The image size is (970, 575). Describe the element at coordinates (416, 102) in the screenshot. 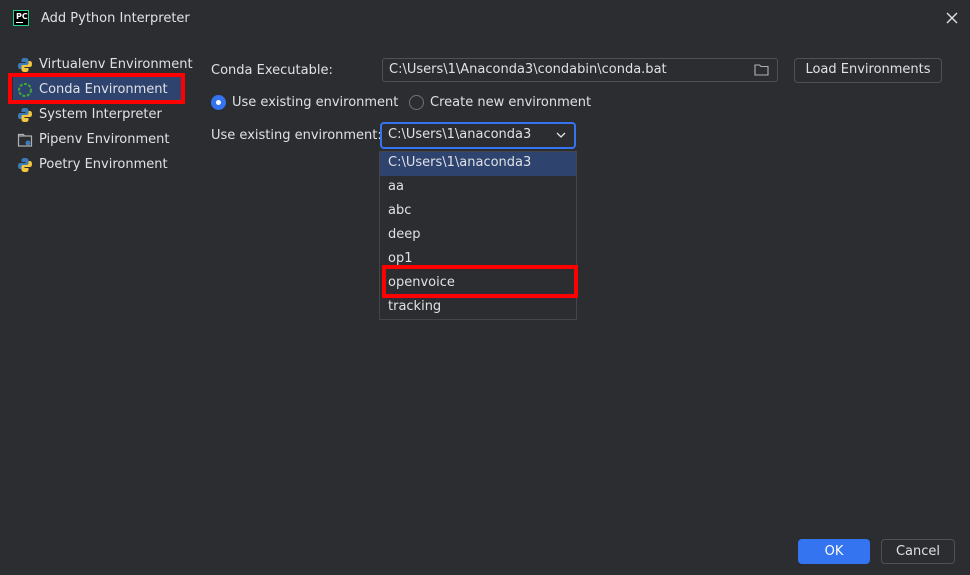

I see `create-new-radio` at that location.